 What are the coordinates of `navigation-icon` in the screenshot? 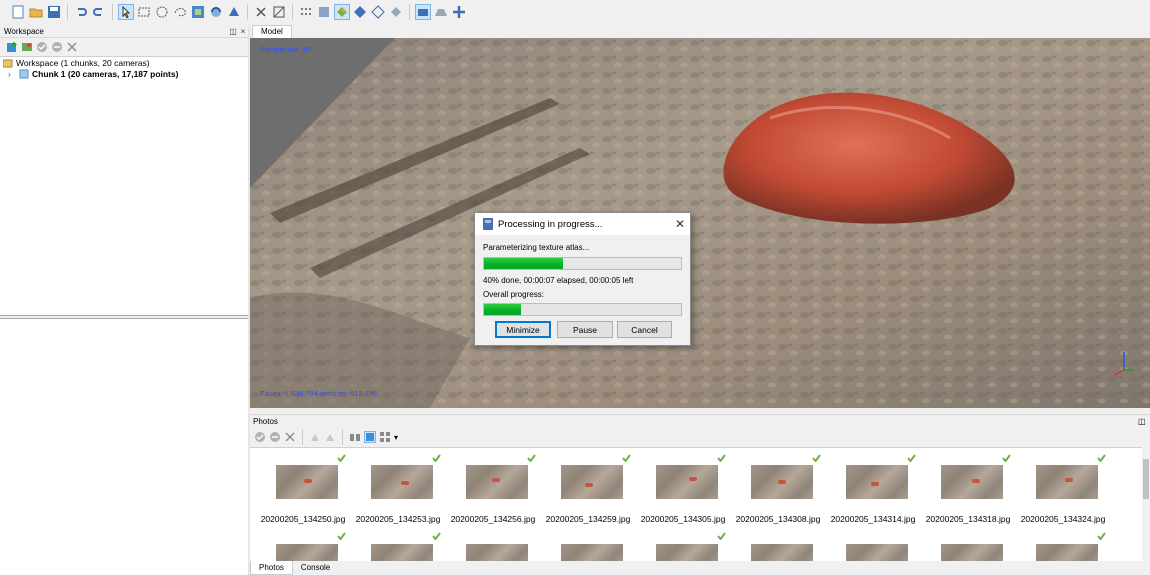 It's located at (234, 12).